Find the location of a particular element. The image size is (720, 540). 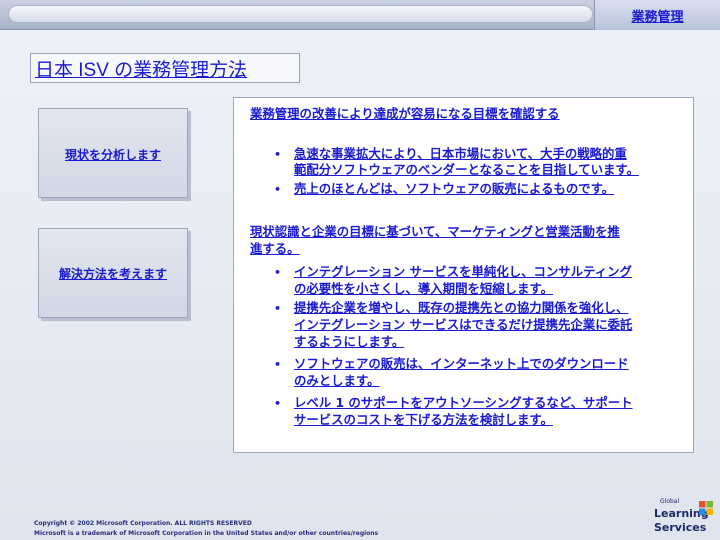

strategy-bullet-1-line-1: インテグレーション サービスを単純化し、コンサルティング is located at coordinates (463, 272).